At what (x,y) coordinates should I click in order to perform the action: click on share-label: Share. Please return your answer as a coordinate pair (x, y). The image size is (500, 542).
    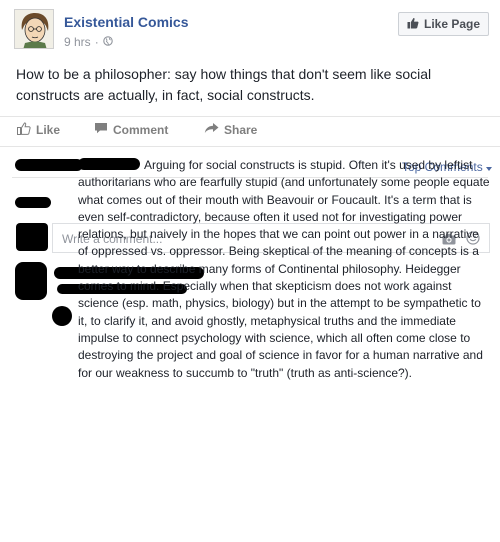
    Looking at the image, I should click on (241, 129).